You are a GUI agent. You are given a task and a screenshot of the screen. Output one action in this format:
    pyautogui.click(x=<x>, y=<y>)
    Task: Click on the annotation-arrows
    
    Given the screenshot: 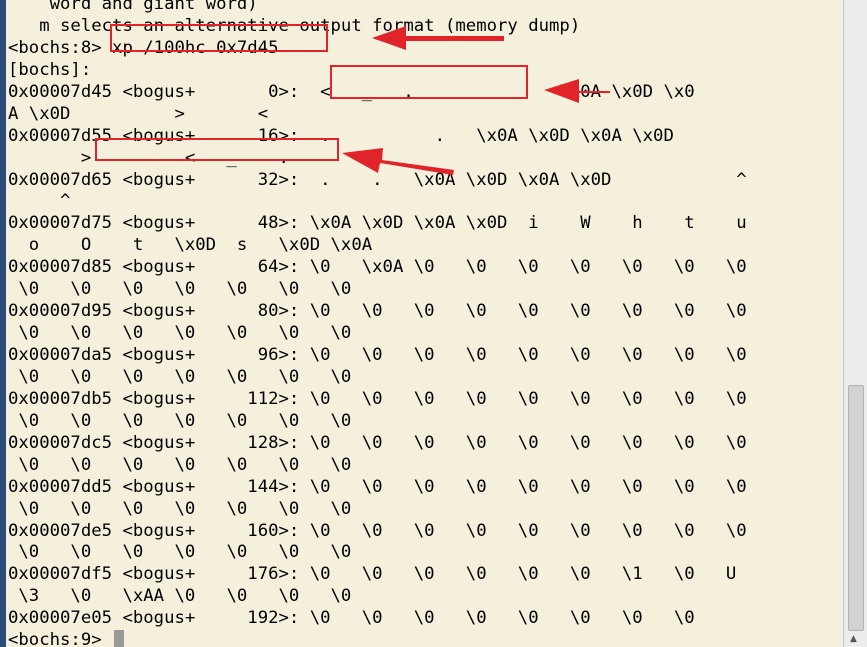 What is the action you would take?
    pyautogui.click(x=476, y=100)
    